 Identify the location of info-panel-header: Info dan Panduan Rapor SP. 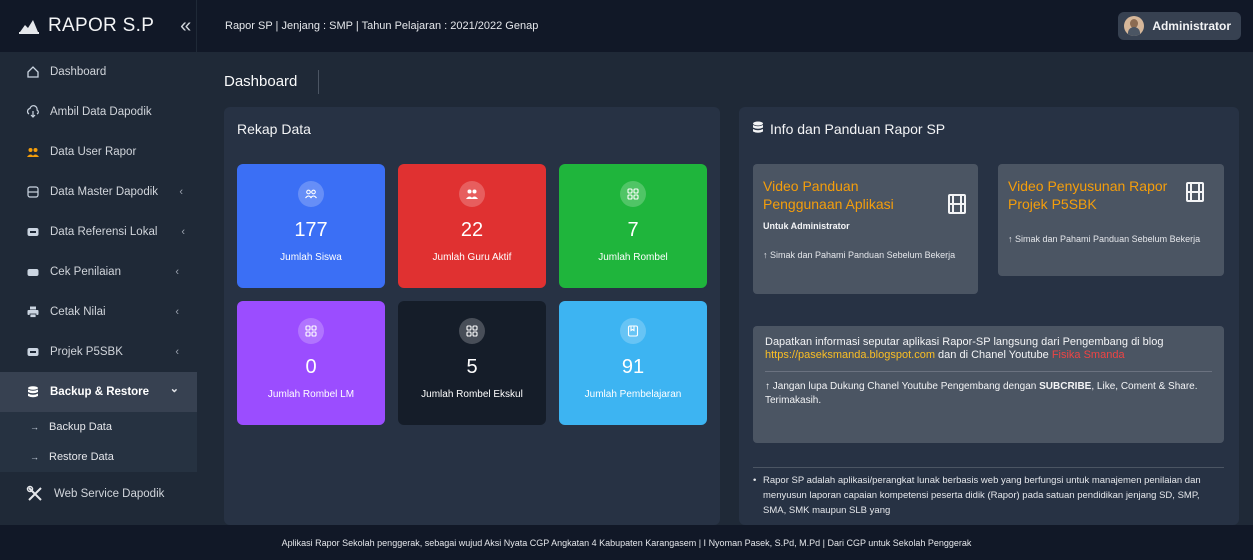
(848, 129).